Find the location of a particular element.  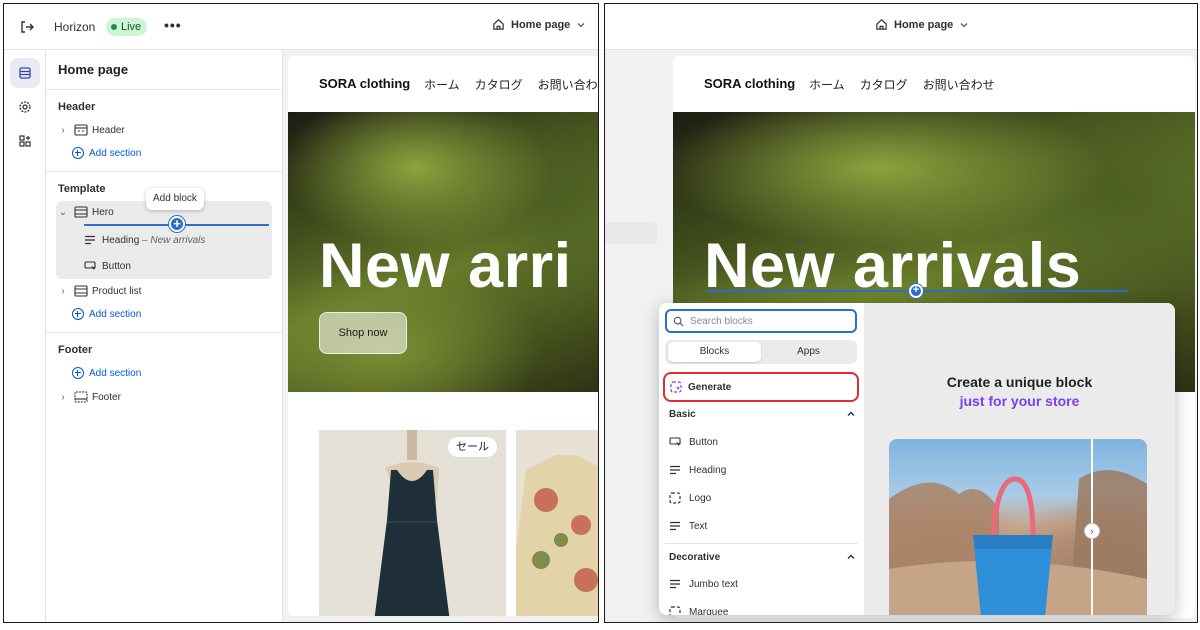

block-tabs: Blocks Apps is located at coordinates (761, 352).